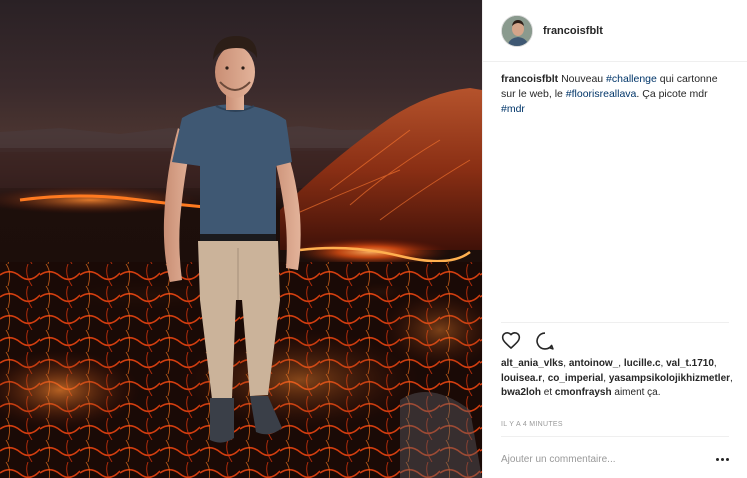 The height and width of the screenshot is (478, 747). Describe the element at coordinates (672, 94) in the screenshot. I see `caption-text: . Ça picote mdr` at that location.